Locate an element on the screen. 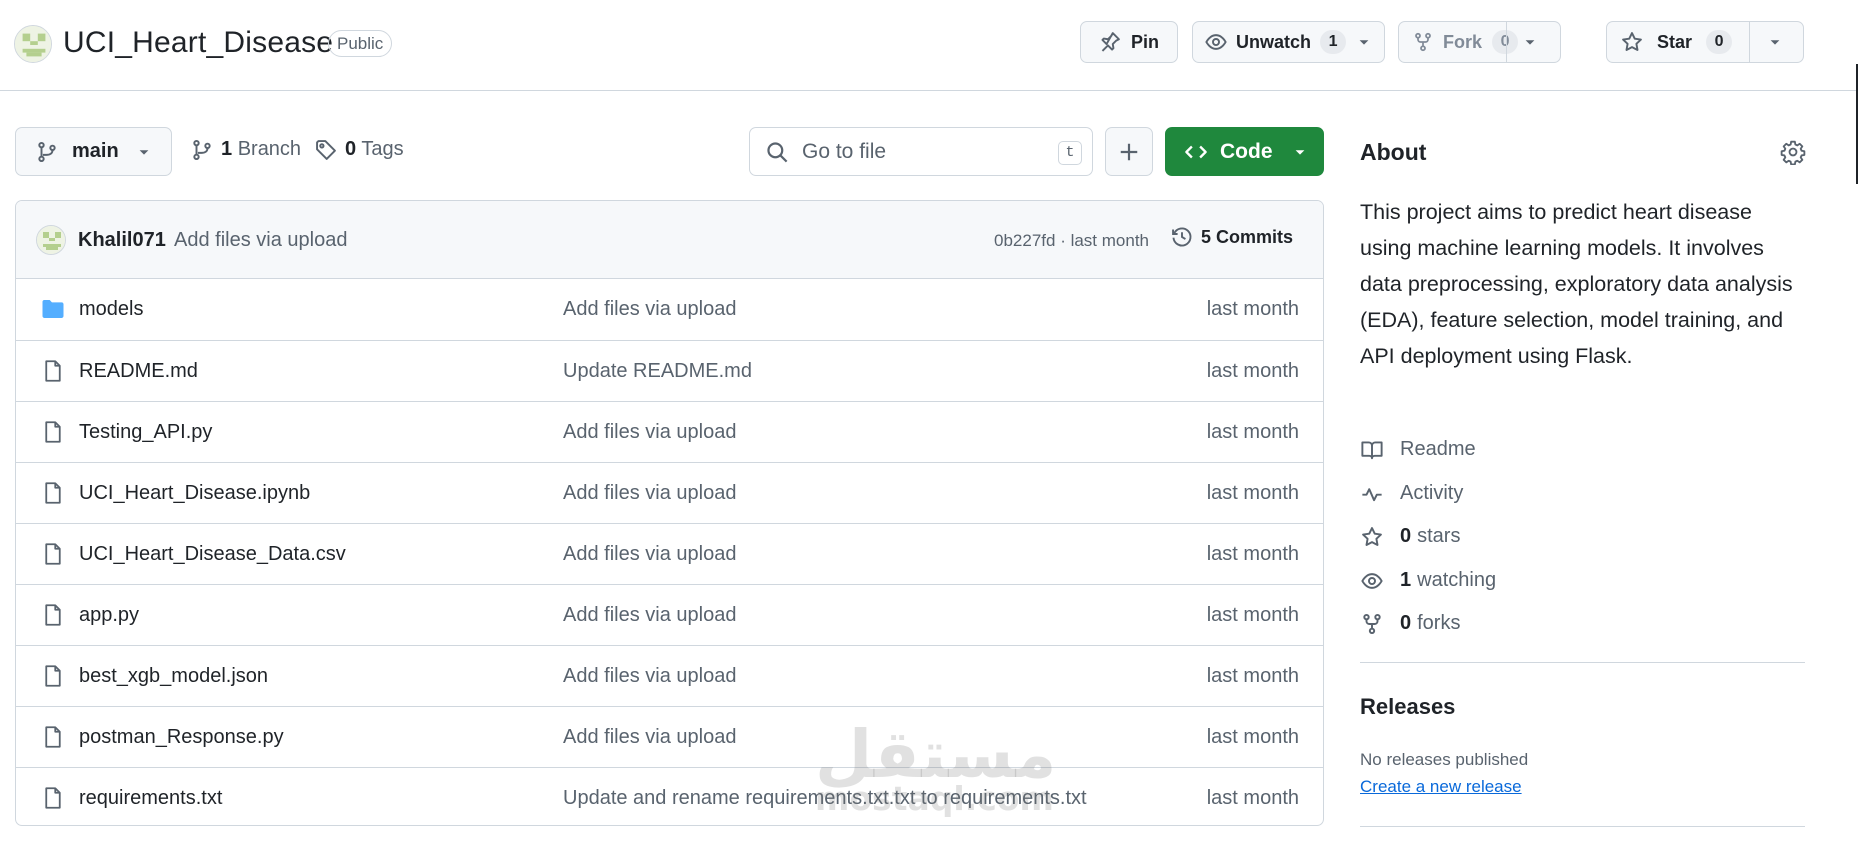 This screenshot has height=850, width=1858. readme-link: Readme is located at coordinates (1418, 449).